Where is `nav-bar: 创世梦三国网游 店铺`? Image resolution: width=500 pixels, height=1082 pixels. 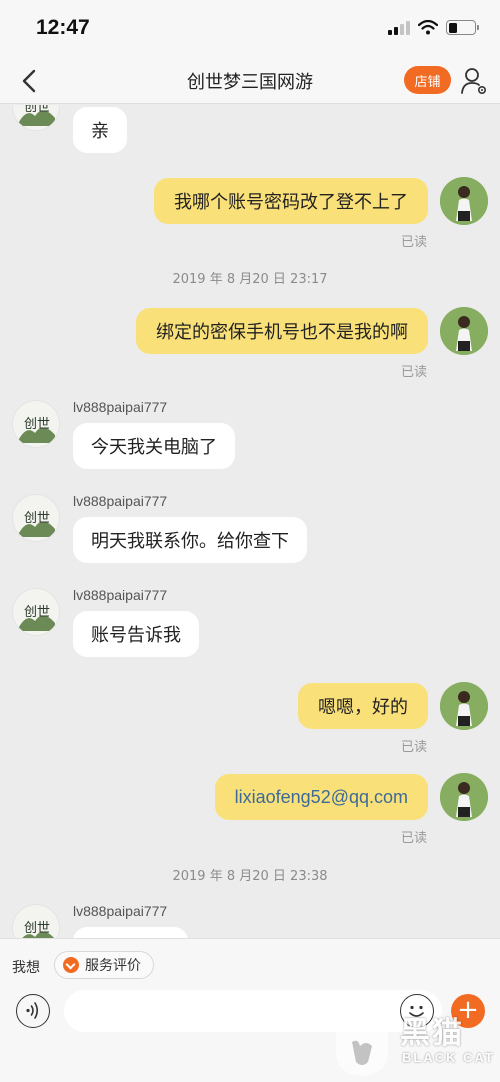
nav-bar: 创世梦三国网游 店铺 is located at coordinates (250, 81).